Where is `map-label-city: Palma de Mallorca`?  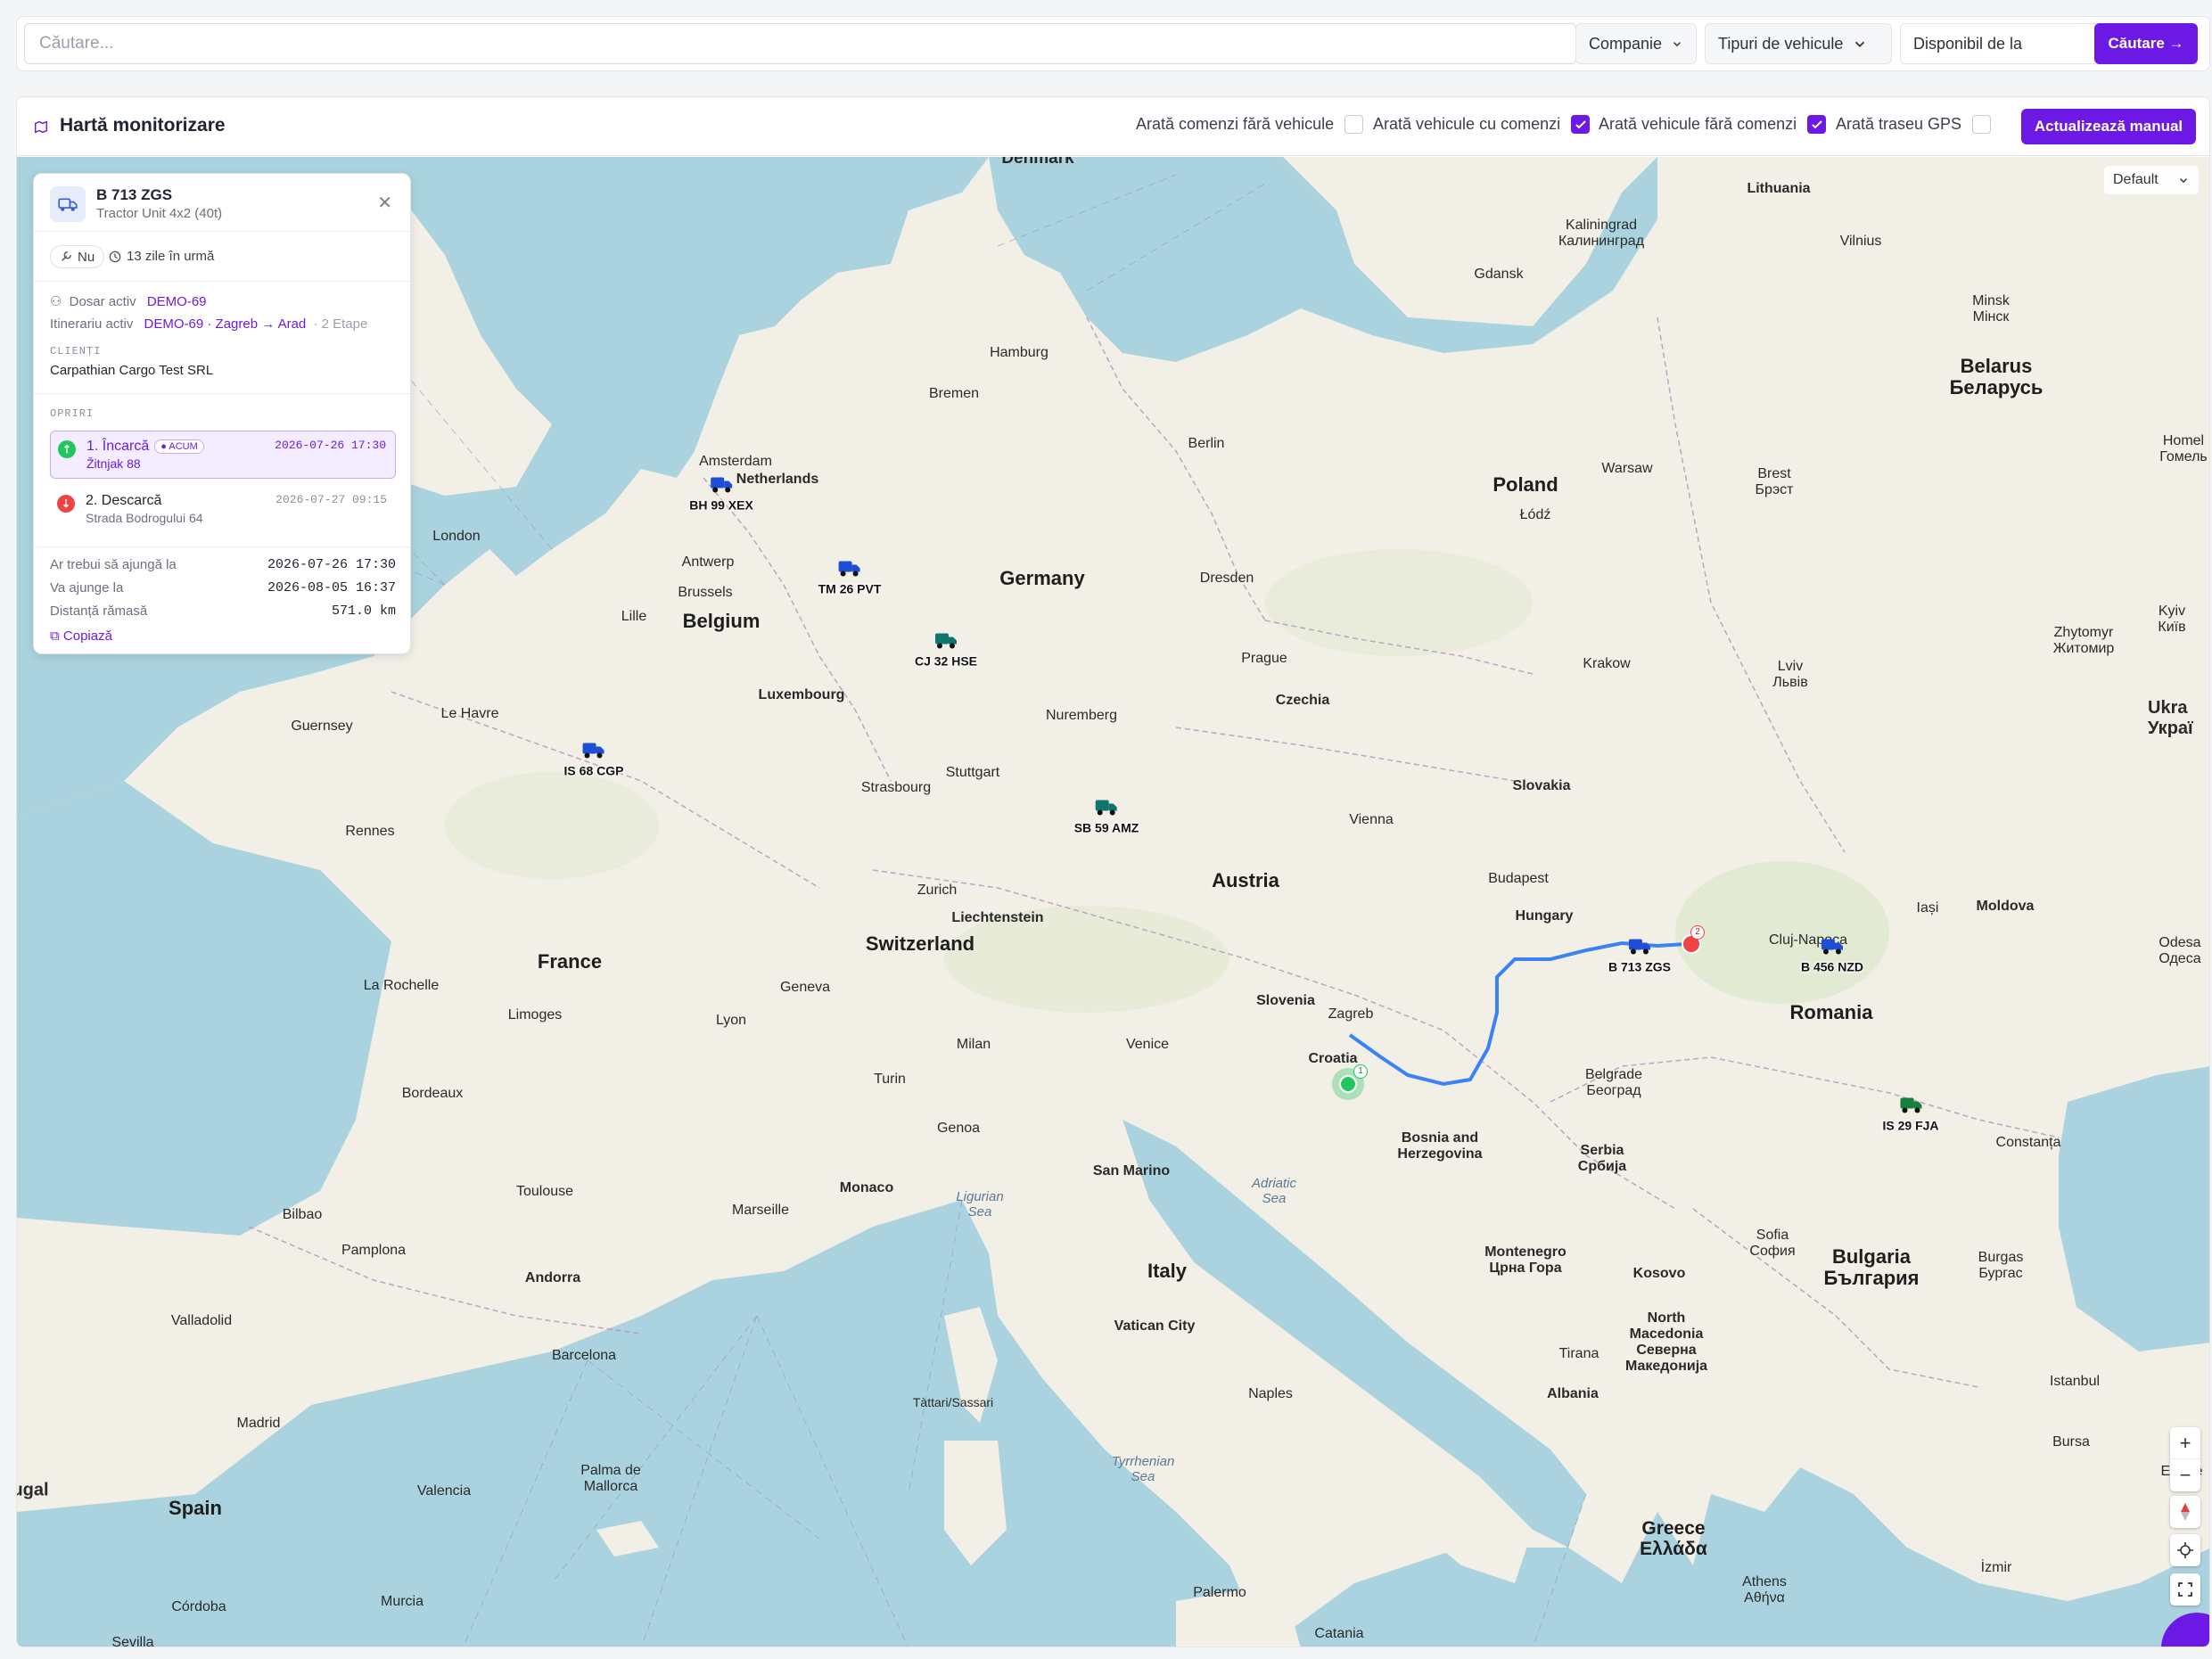
map-label-city: Palma de Mallorca is located at coordinates (610, 1478).